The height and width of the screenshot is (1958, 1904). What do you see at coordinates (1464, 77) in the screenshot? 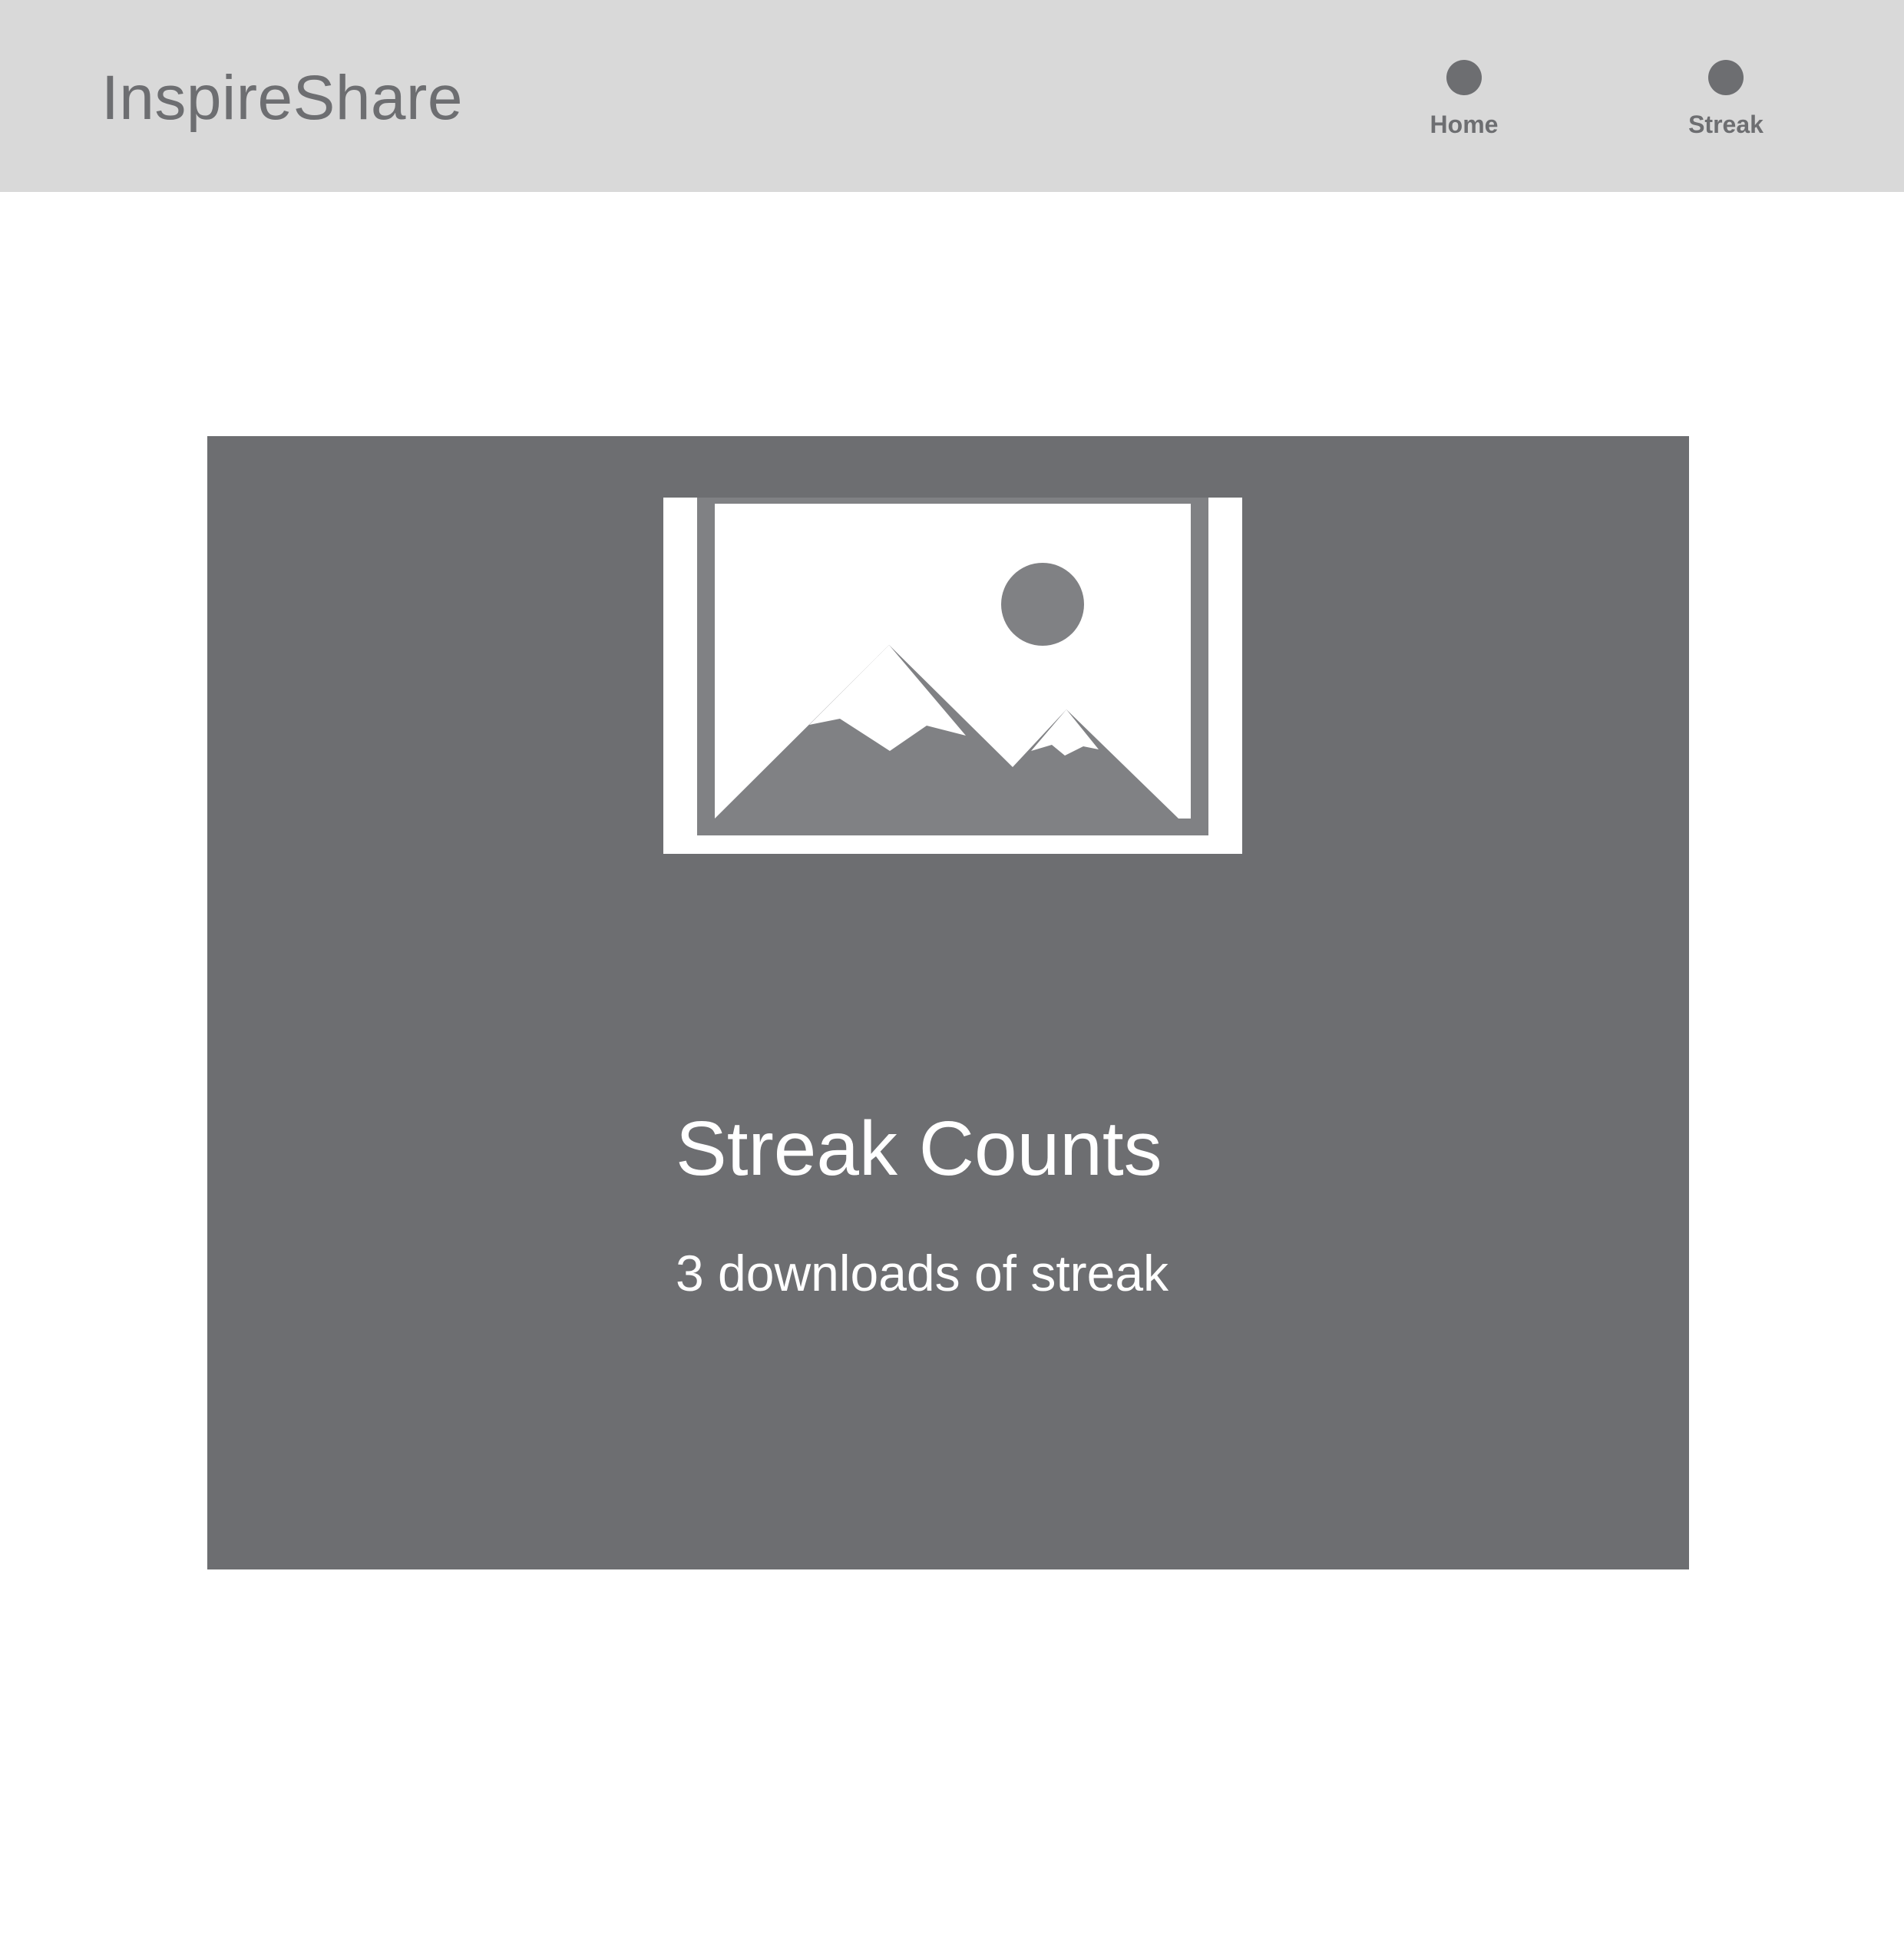
I see `home-dot-icon` at bounding box center [1464, 77].